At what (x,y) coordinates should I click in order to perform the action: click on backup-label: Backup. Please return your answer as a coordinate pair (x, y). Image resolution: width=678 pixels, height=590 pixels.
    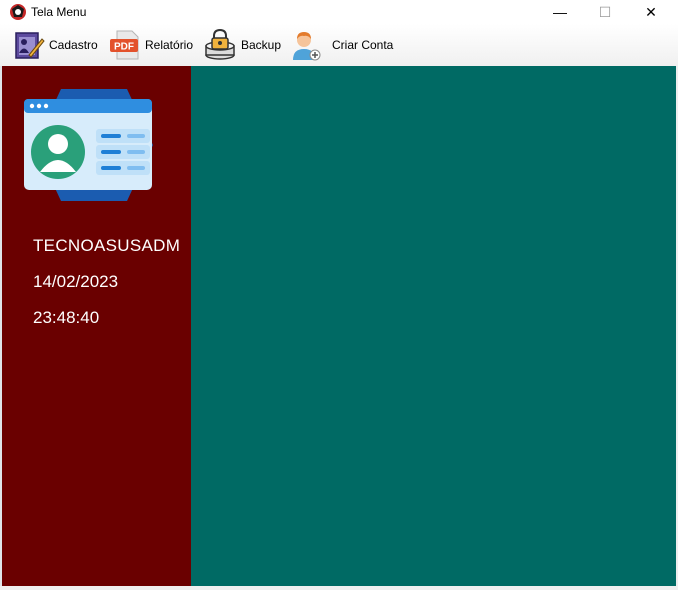
    Looking at the image, I should click on (261, 45).